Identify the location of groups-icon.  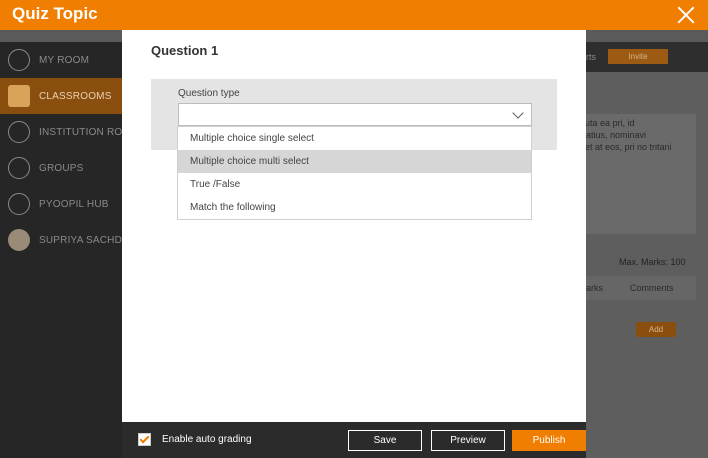
(19, 168).